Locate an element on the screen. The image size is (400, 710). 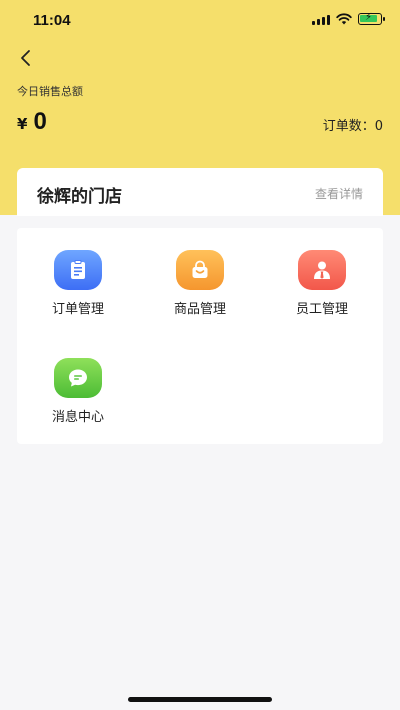
wifi-icon is located at coordinates (344, 19).